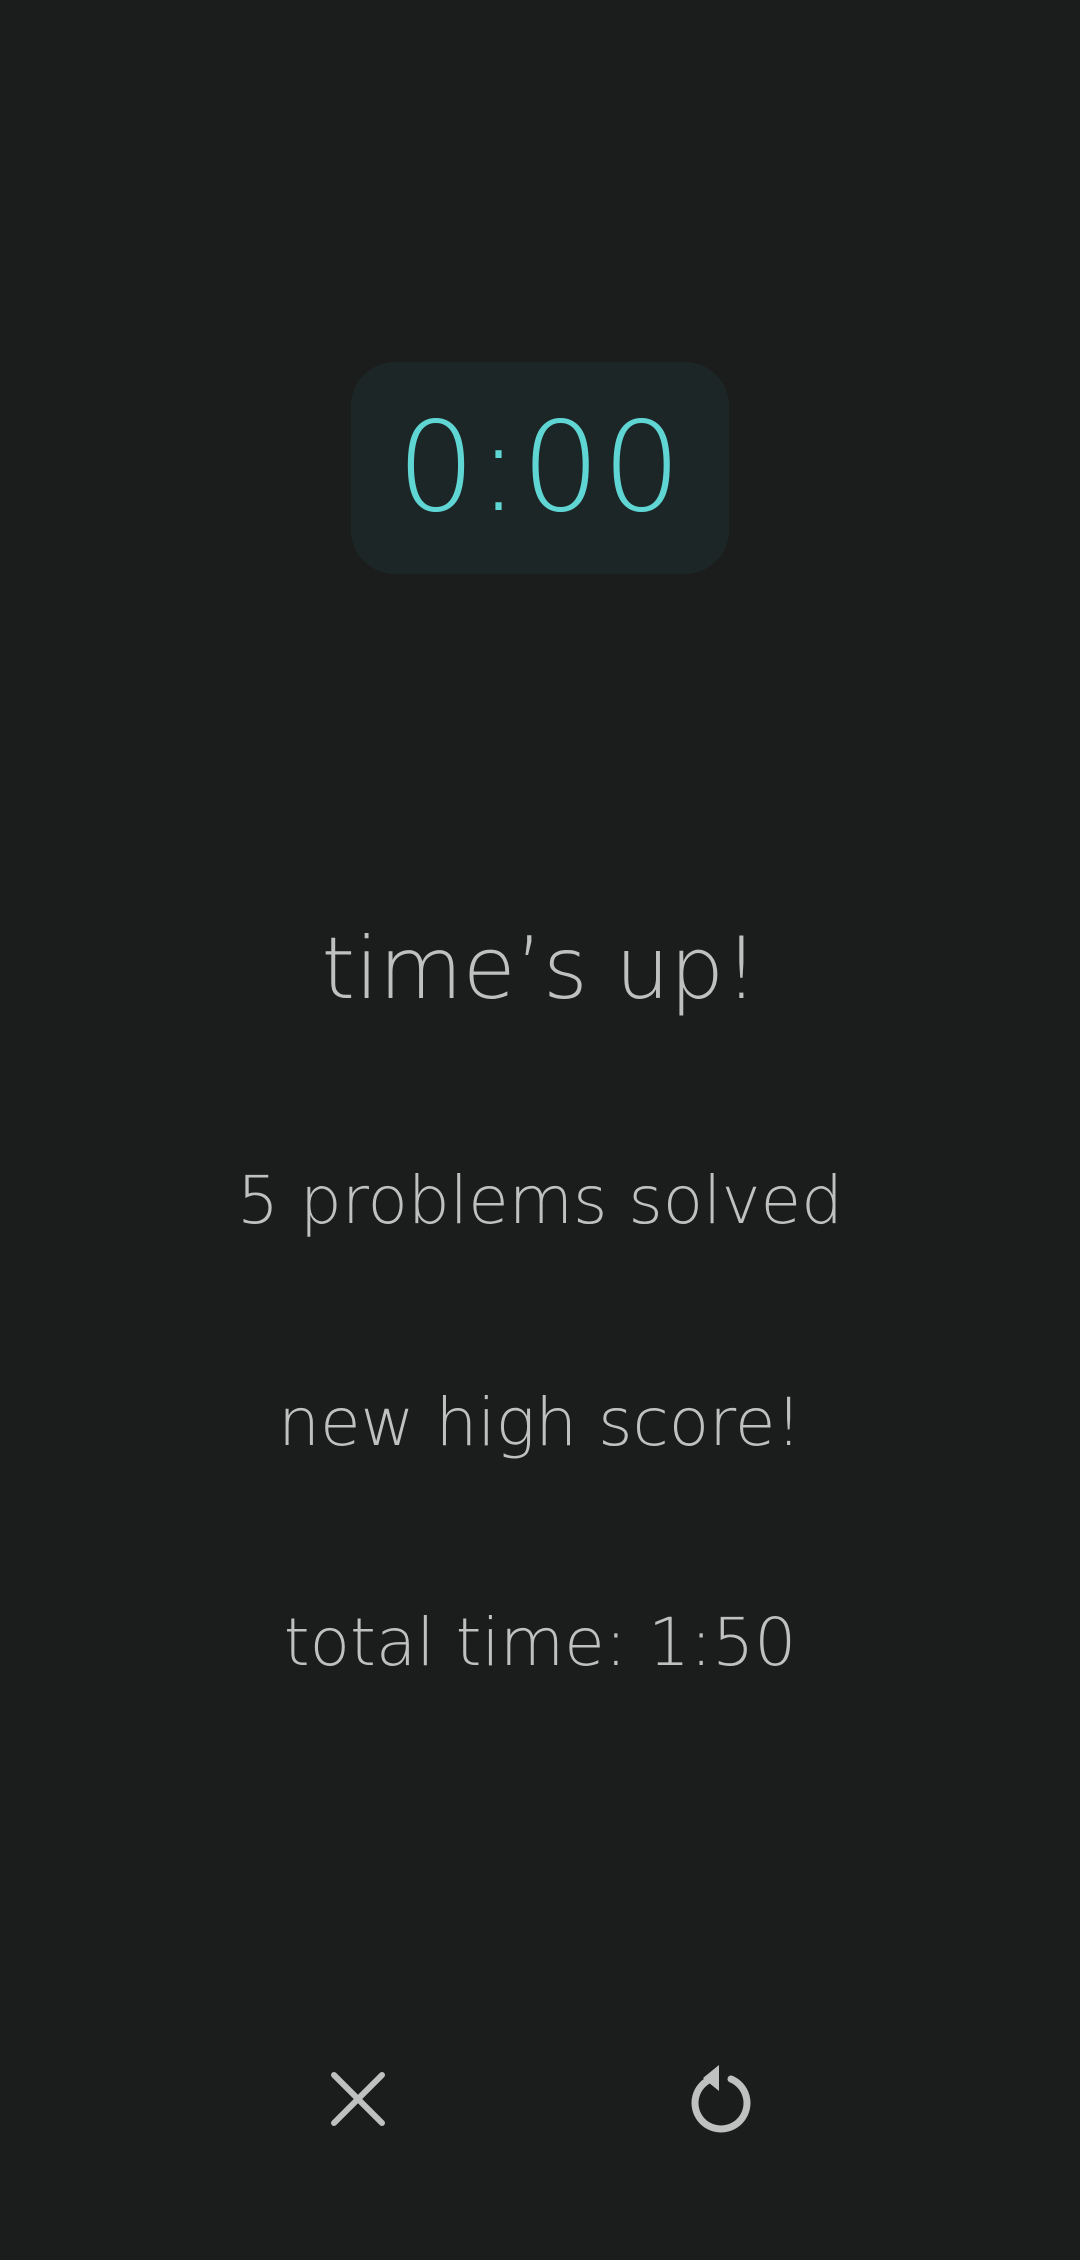 The height and width of the screenshot is (2260, 1080). I want to click on timer-text: 0:00, so click(540, 468).